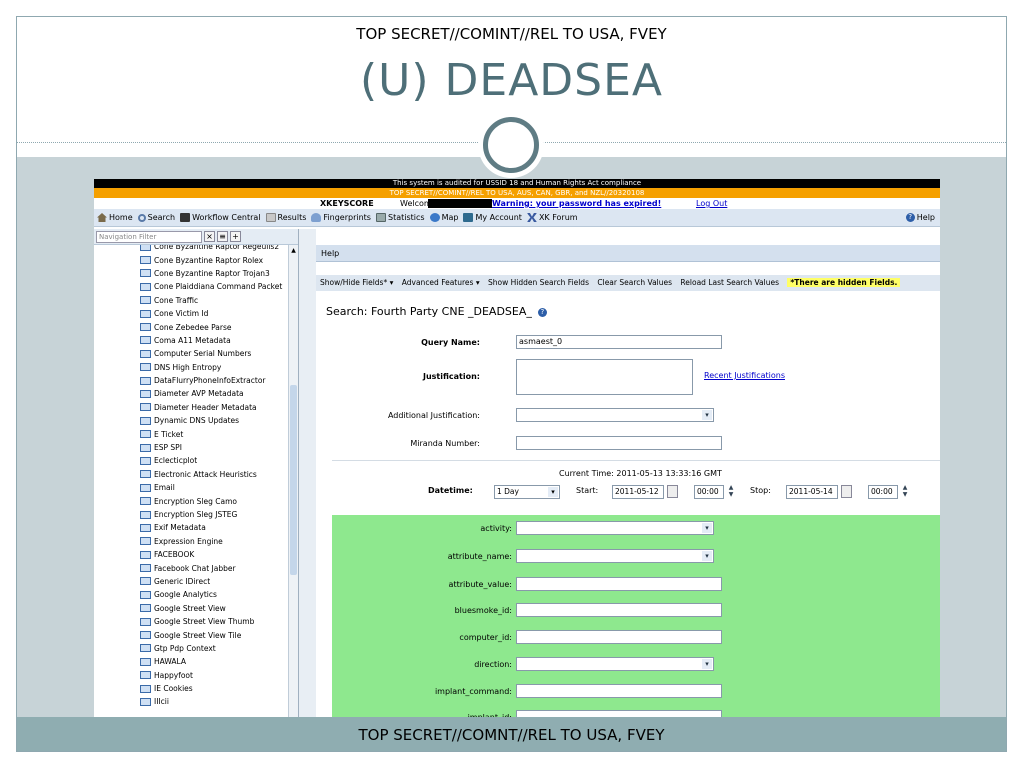  I want to click on stop-time-input: 00:00, so click(883, 492).